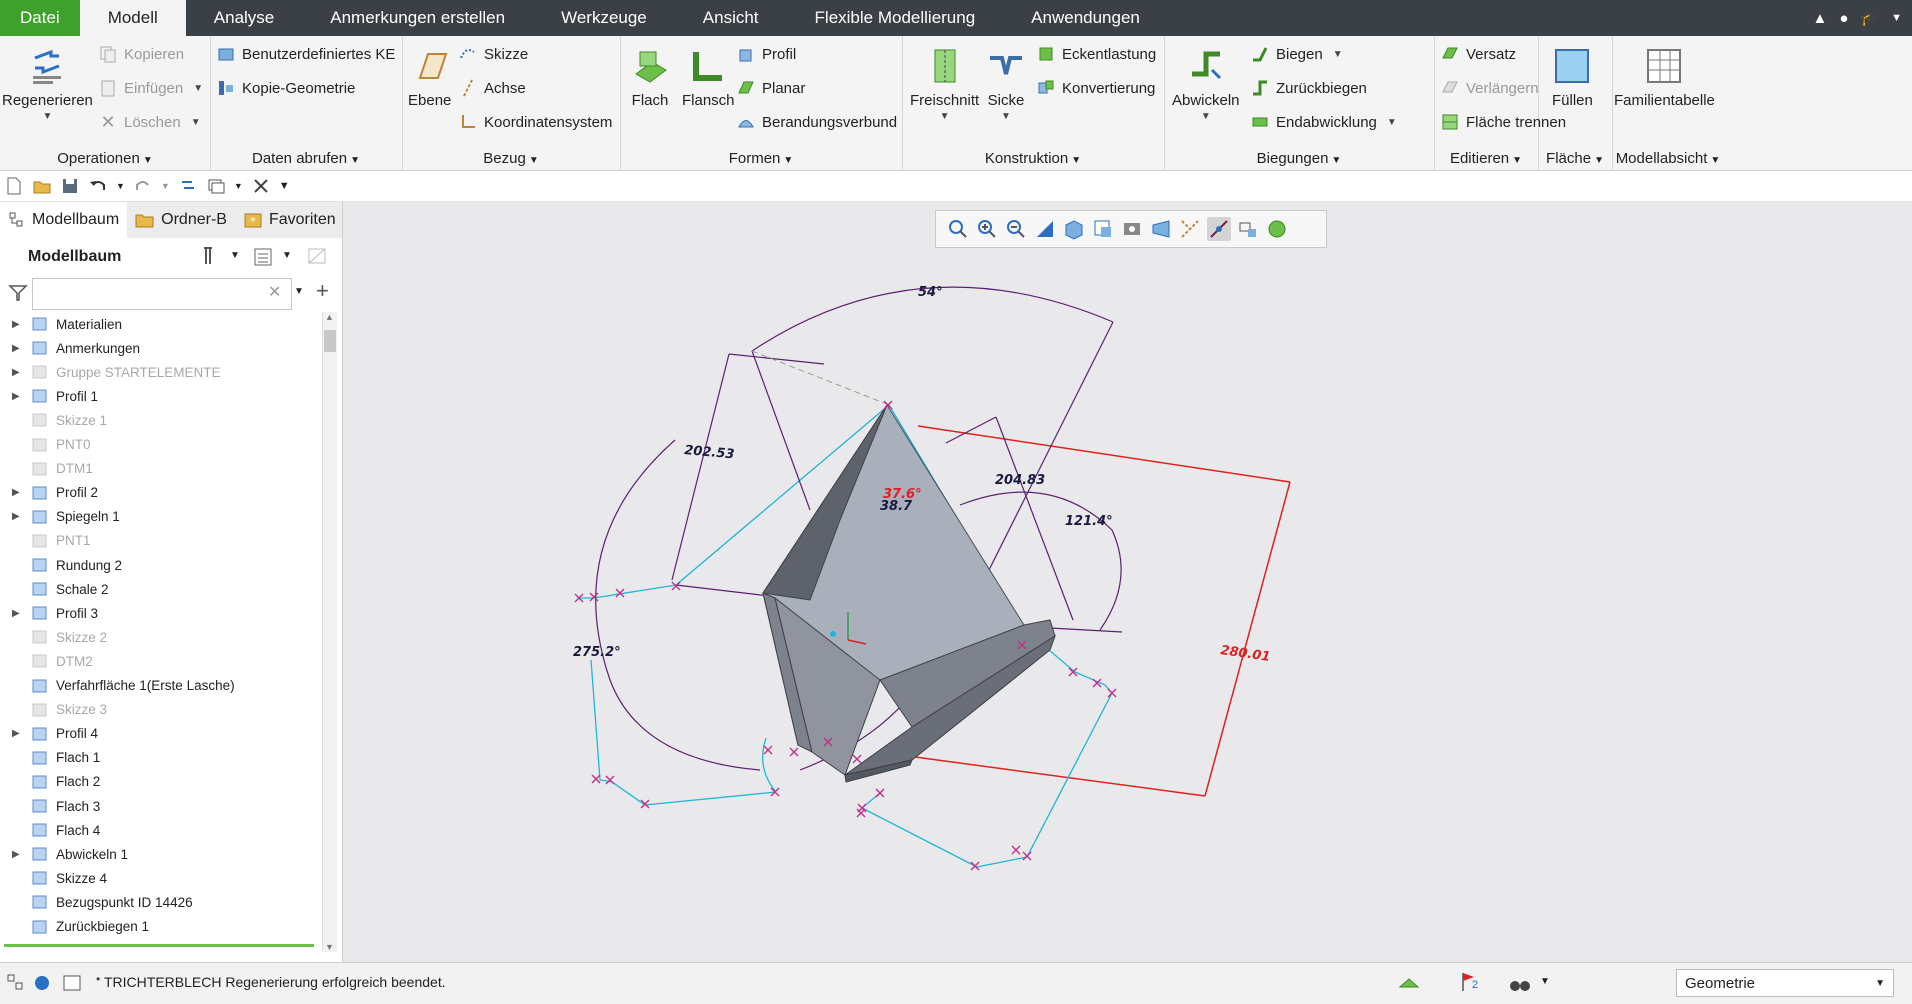 This screenshot has width=1912, height=1004. I want to click on group-label-editieren: Editieren ▼, so click(1486, 158).